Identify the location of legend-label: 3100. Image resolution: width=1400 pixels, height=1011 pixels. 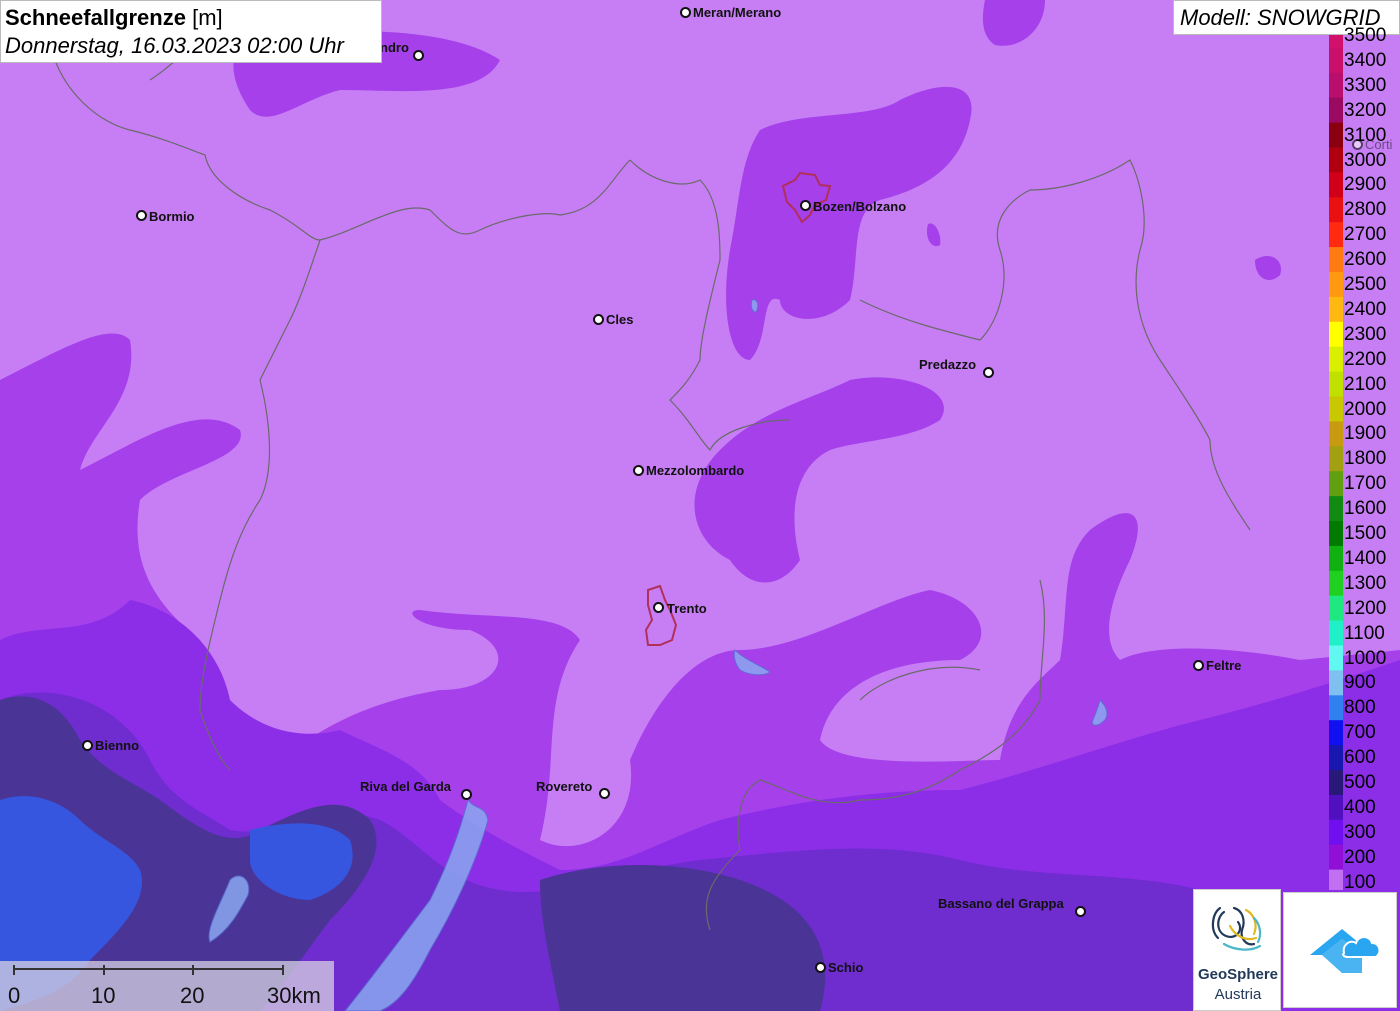
(1365, 135).